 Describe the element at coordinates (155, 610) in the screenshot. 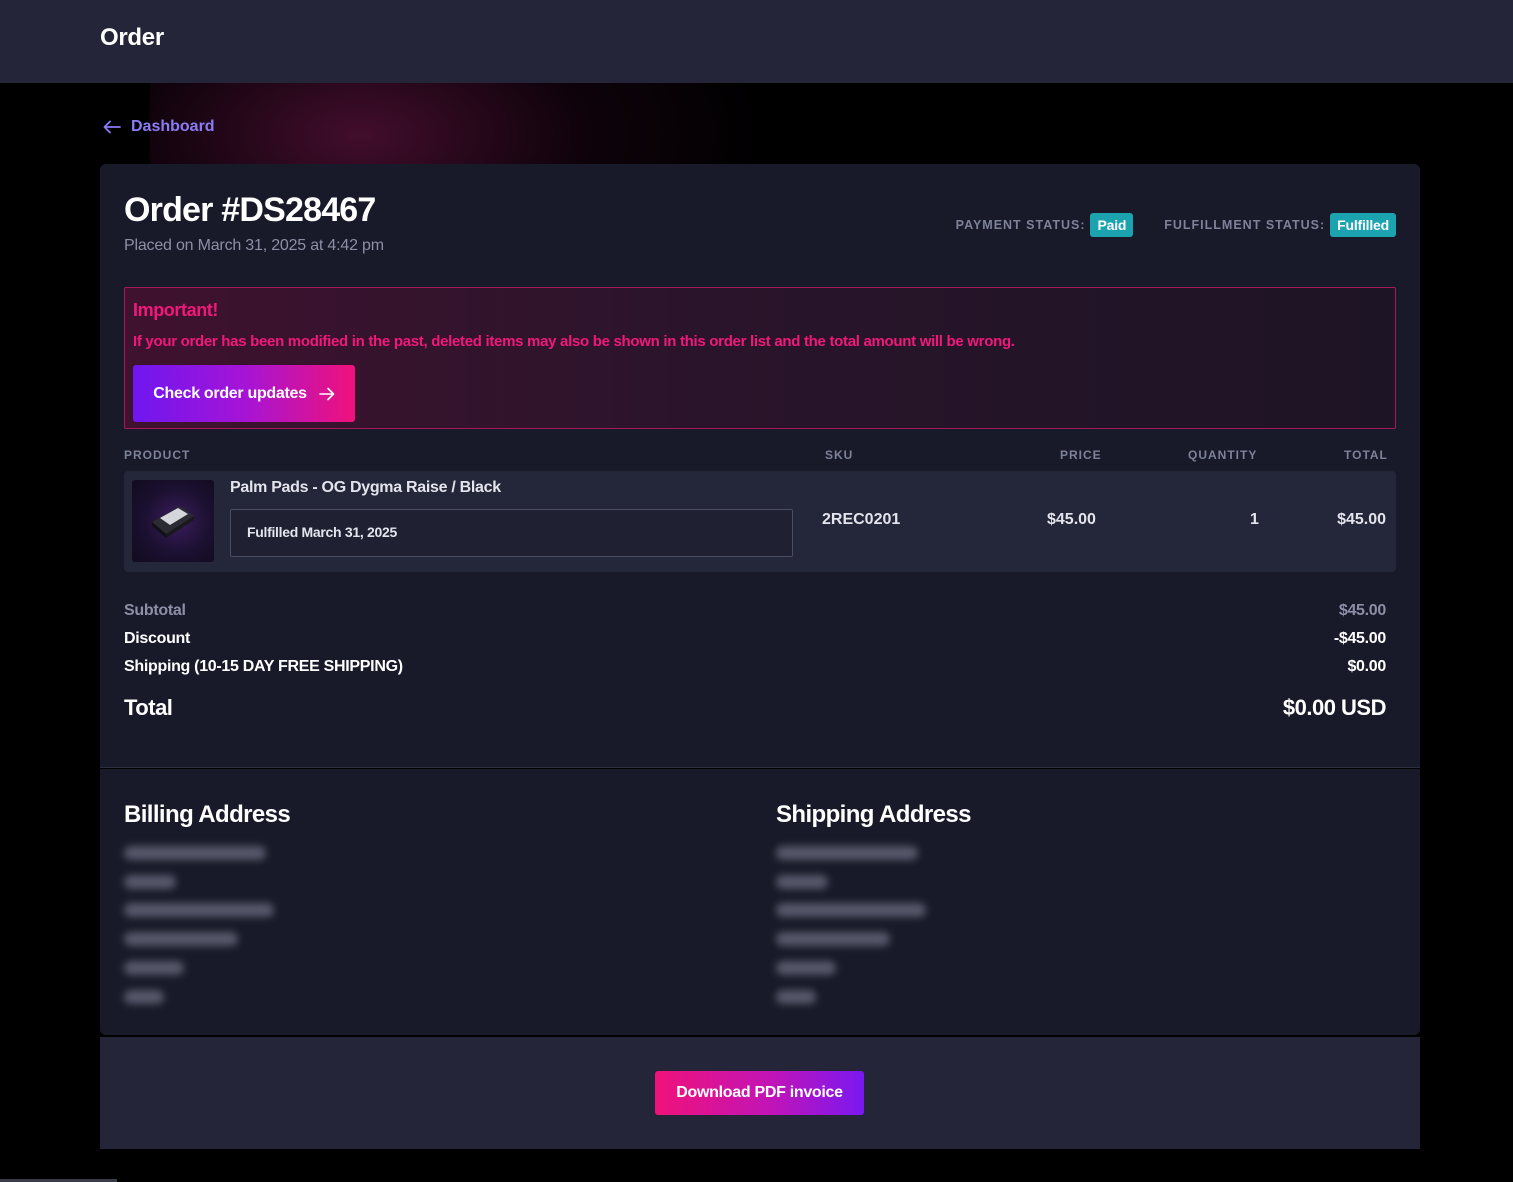

I see `subtotal-label: Subtotal` at that location.